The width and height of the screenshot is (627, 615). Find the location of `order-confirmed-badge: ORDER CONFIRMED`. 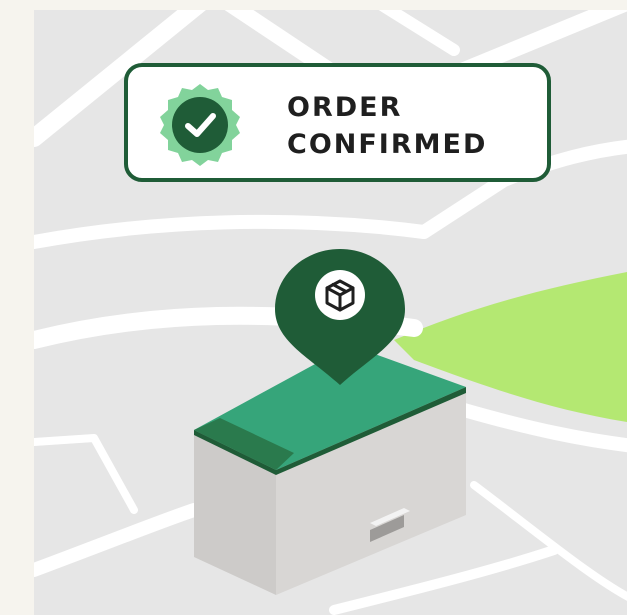

order-confirmed-badge: ORDER CONFIRMED is located at coordinates (337, 122).